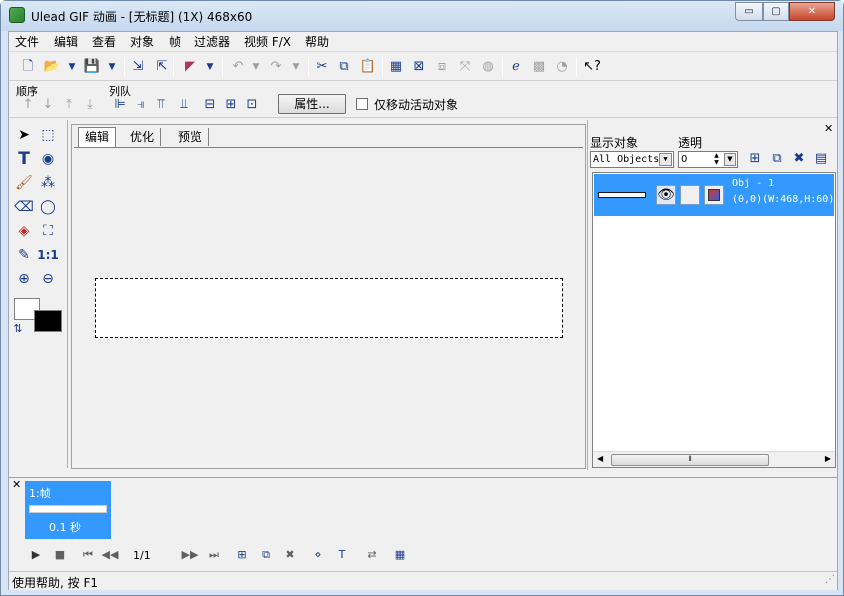 The image size is (844, 596). What do you see at coordinates (190, 555) in the screenshot?
I see `next-frame-icon: ▶▶` at bounding box center [190, 555].